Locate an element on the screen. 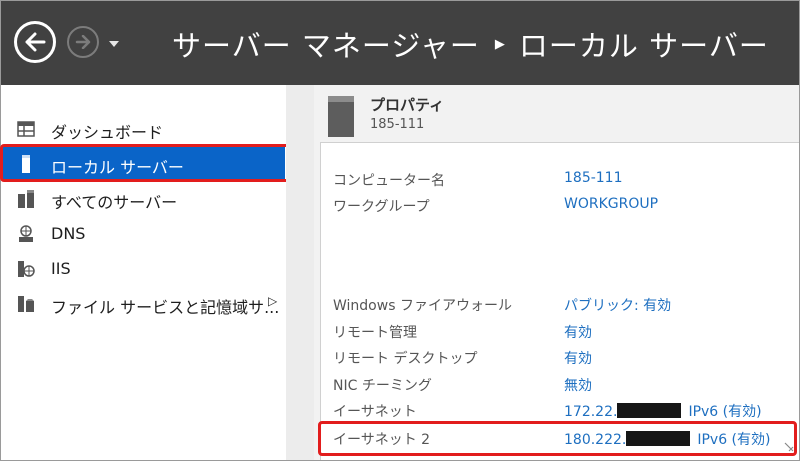 The image size is (800, 461). sidebar-item-file-services: ファイル サービスと記憶域サ... ▷ is located at coordinates (143, 303).